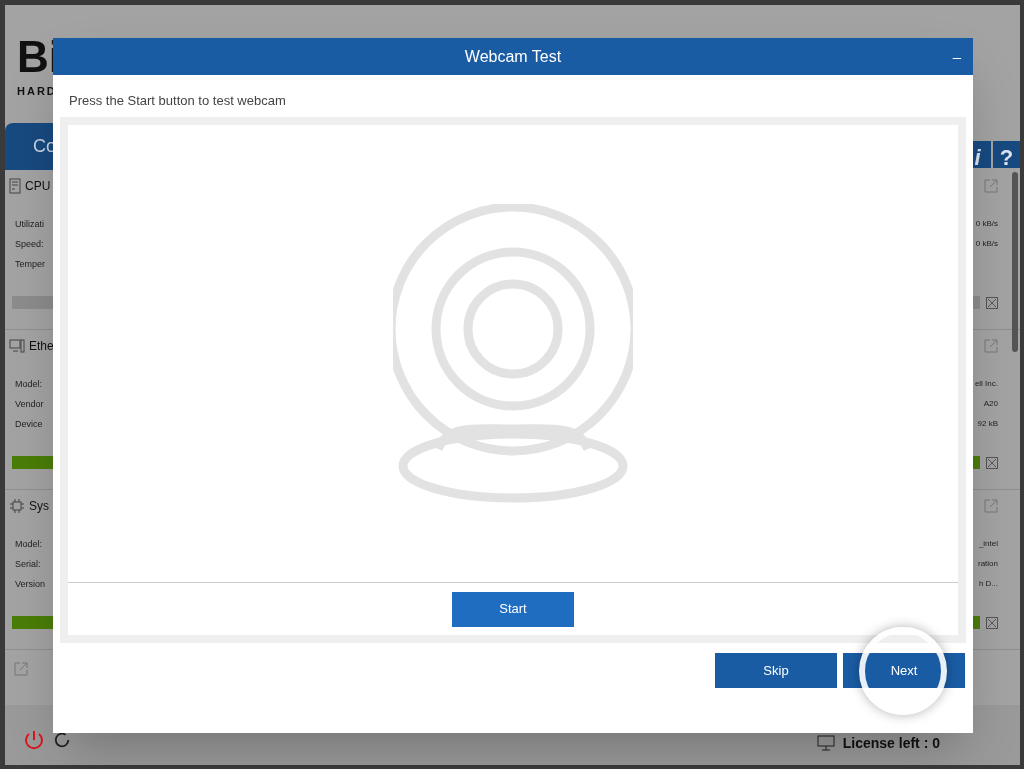 This screenshot has height=769, width=1024. I want to click on chip-icon, so click(17, 506).